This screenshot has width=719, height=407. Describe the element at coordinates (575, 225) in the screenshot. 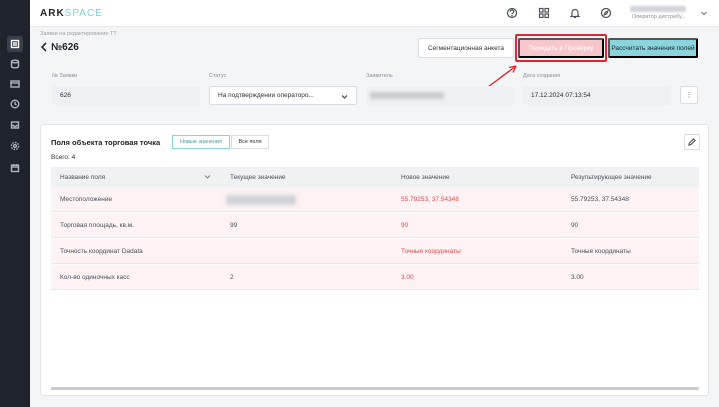

I see `cell-result: 90` at that location.